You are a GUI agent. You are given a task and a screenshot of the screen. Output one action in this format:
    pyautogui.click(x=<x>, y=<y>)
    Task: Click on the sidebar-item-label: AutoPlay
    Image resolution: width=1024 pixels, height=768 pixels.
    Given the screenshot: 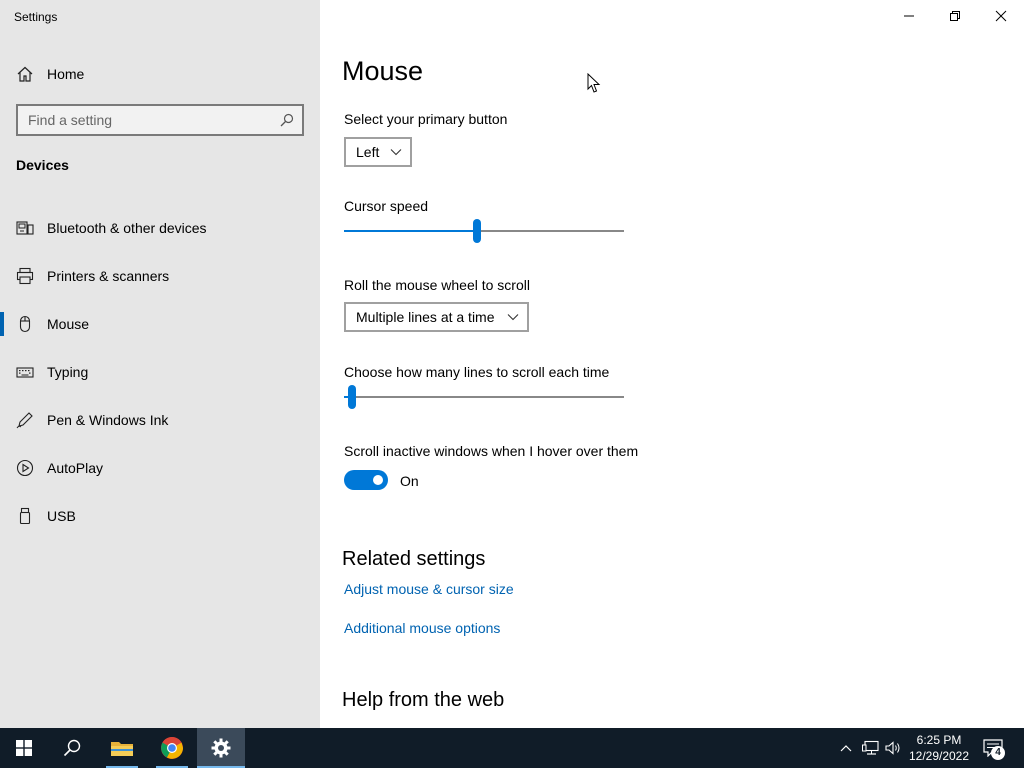 What is the action you would take?
    pyautogui.click(x=75, y=468)
    